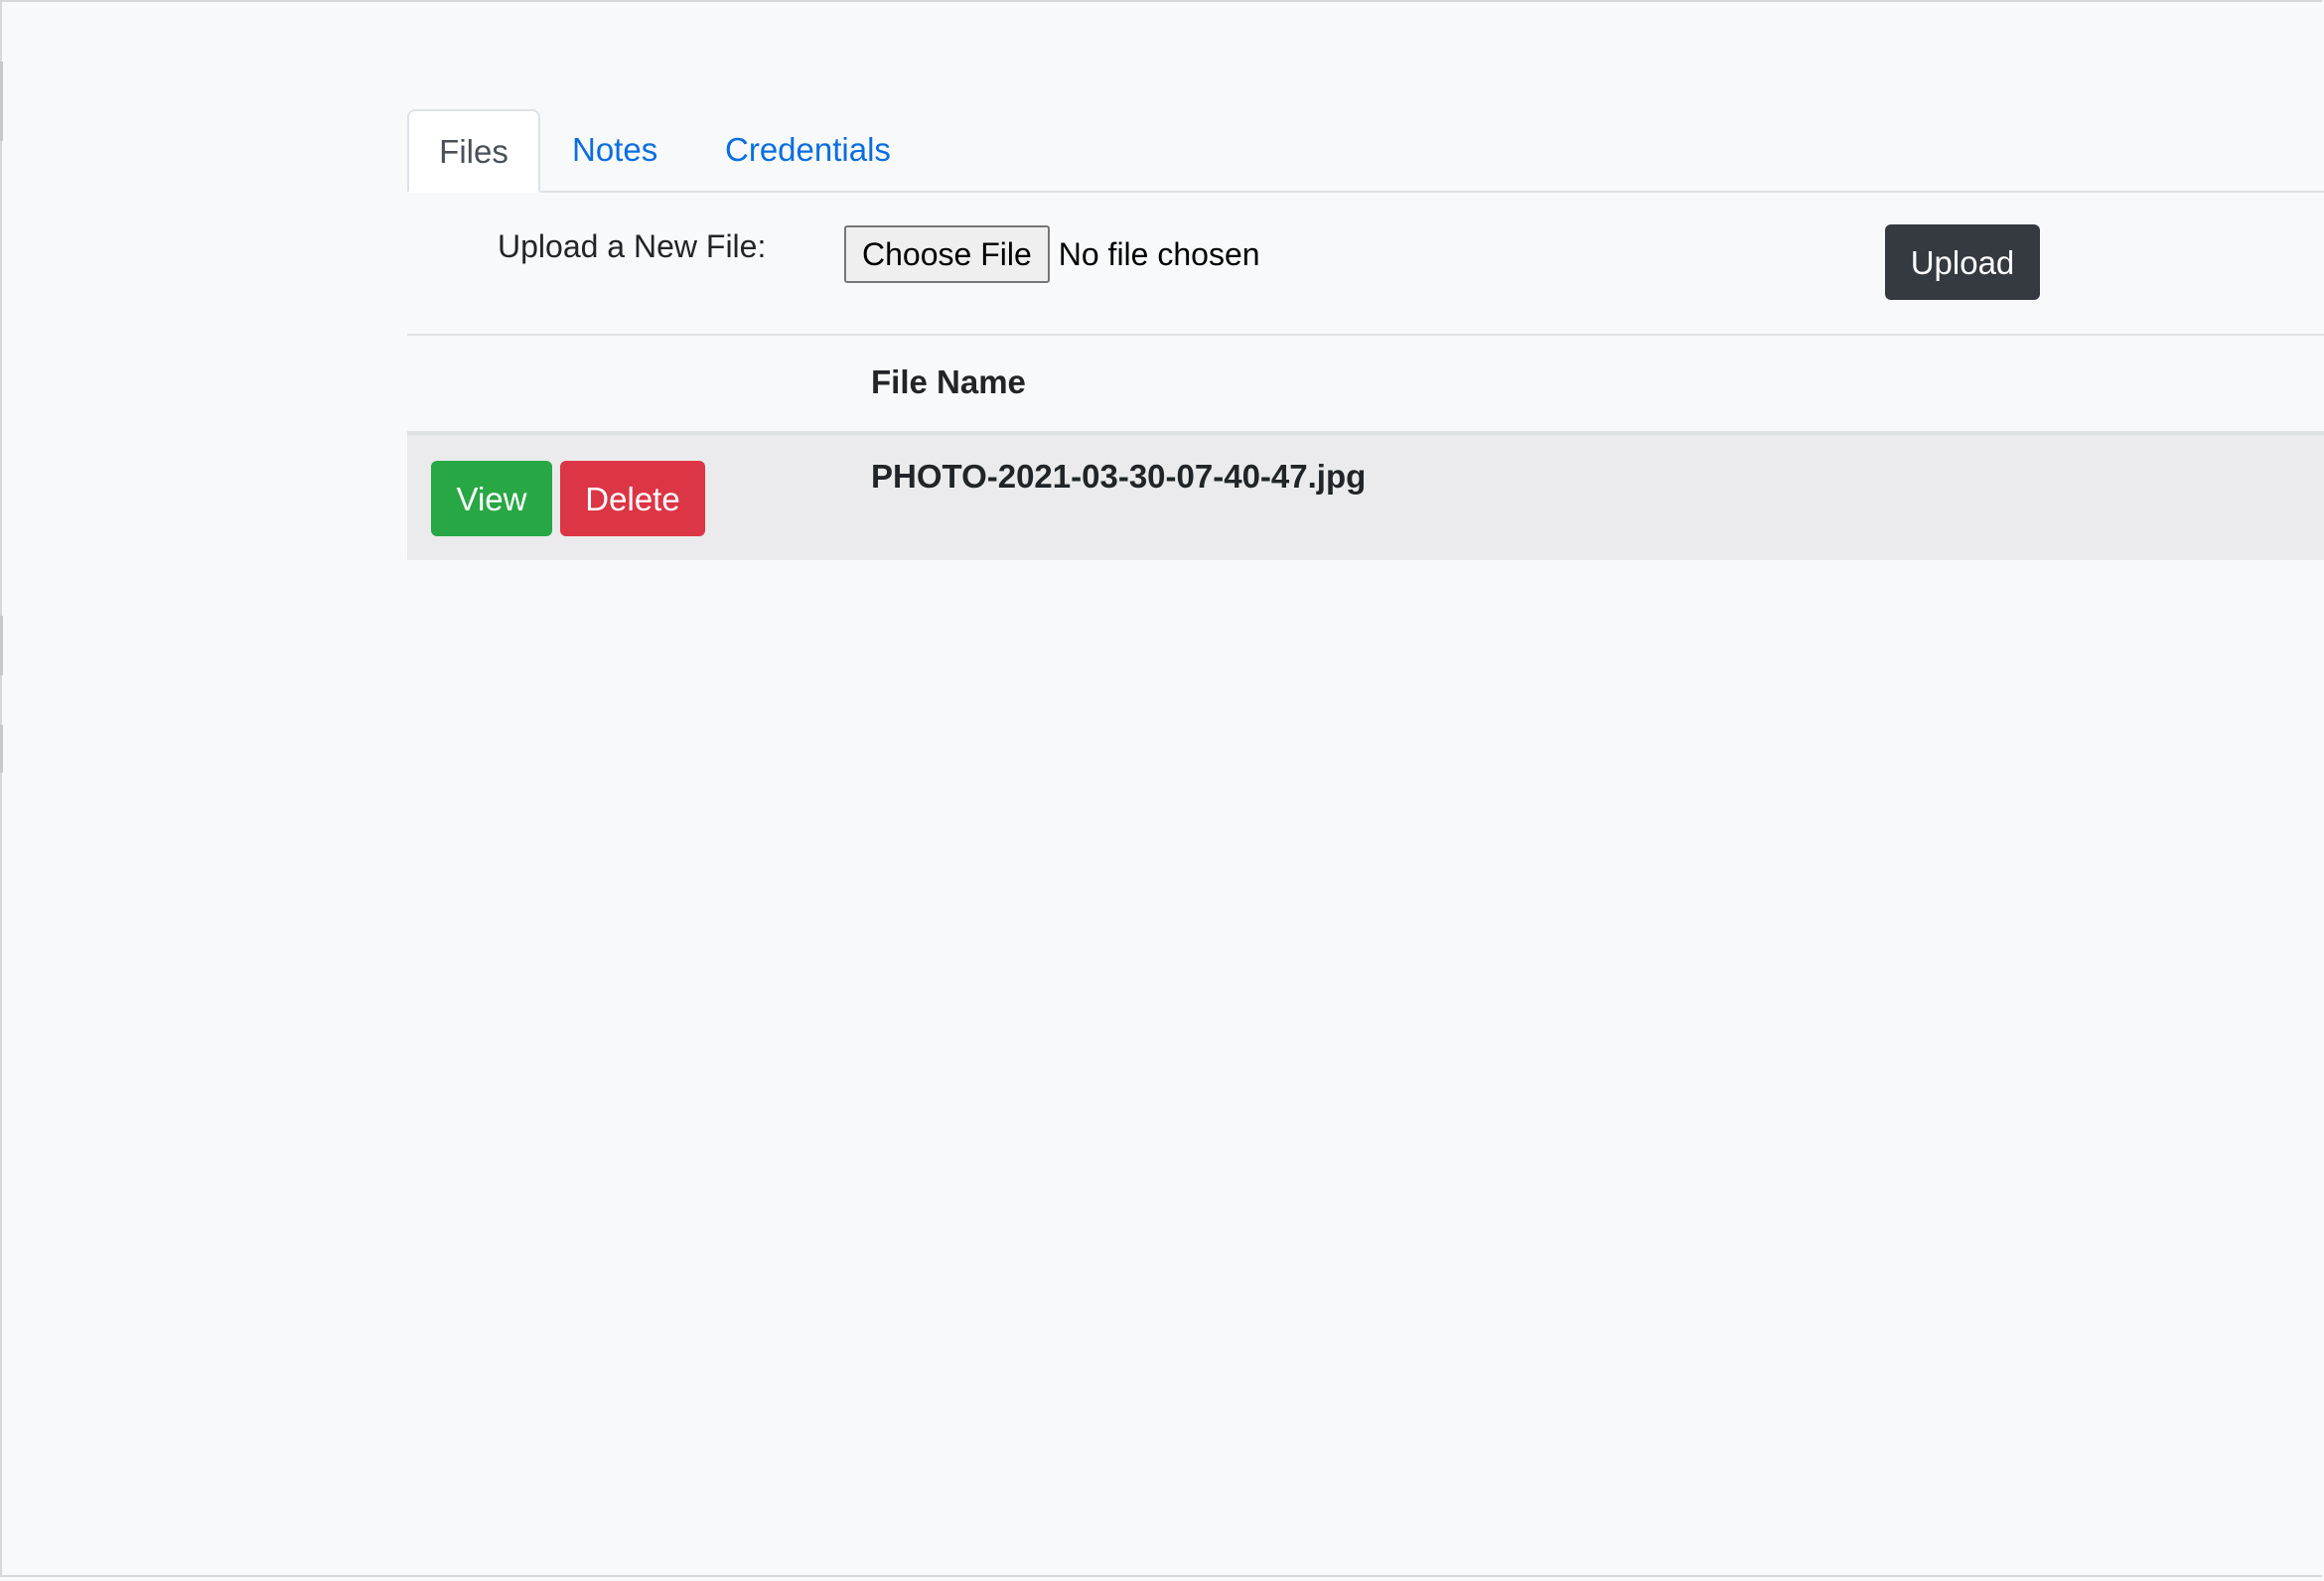 This screenshot has width=2324, height=1581. What do you see at coordinates (1052, 254) in the screenshot?
I see `file-input: Choose File No file chosen` at bounding box center [1052, 254].